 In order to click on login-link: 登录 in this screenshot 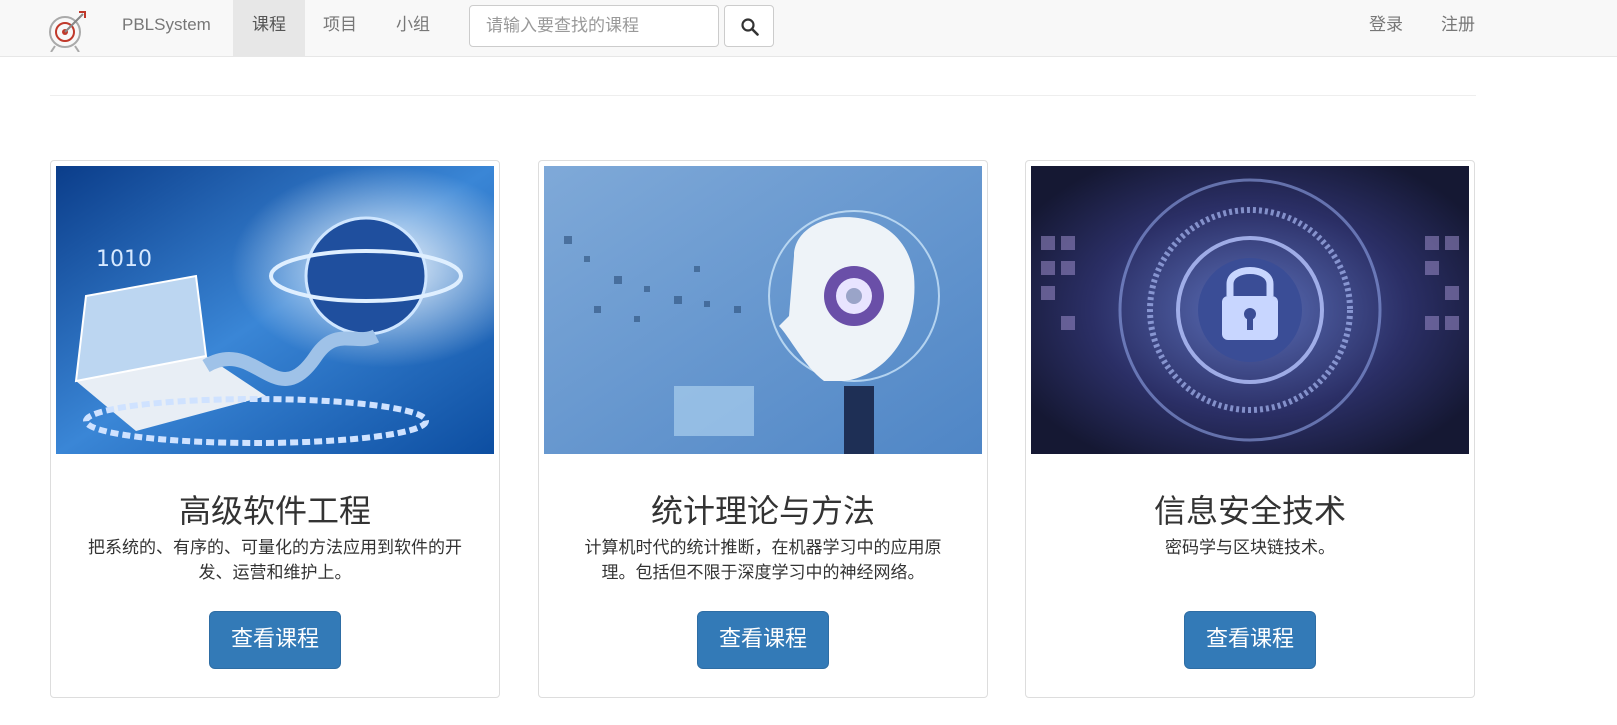, I will do `click(1386, 28)`.